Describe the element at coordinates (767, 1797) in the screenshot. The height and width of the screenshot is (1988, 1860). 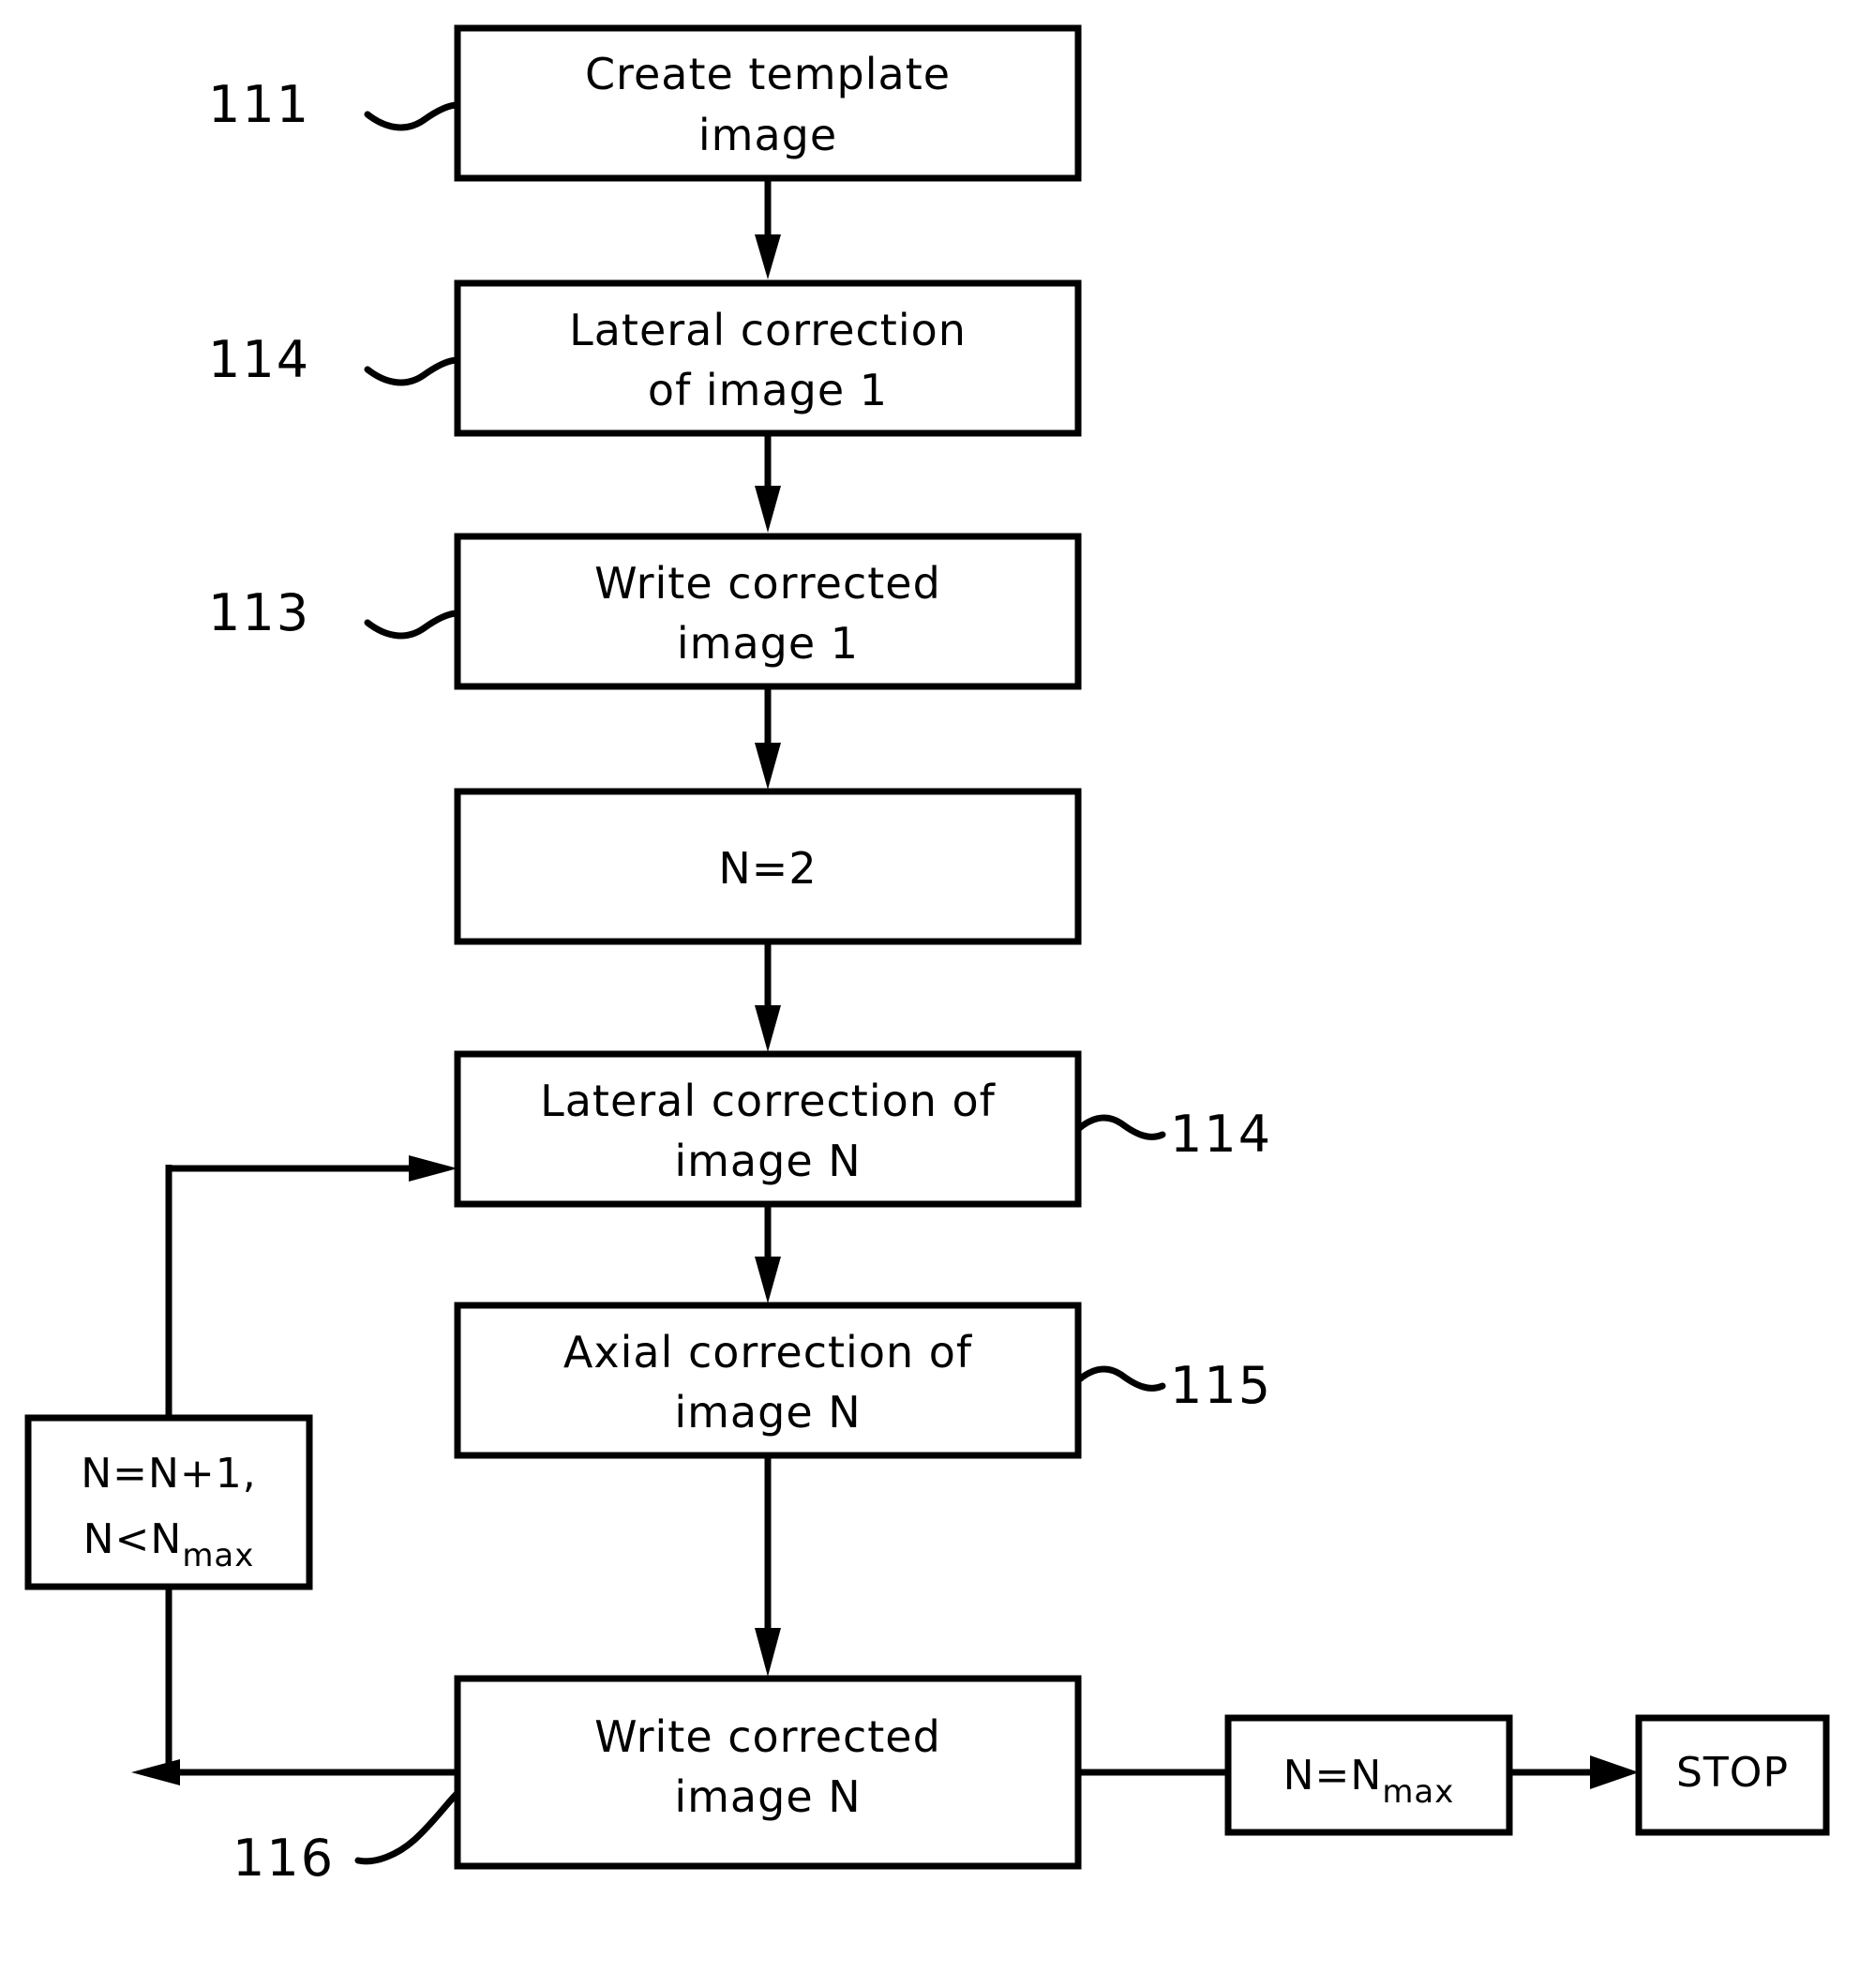
I see `node-write-corrected-n-line2: image N` at that location.